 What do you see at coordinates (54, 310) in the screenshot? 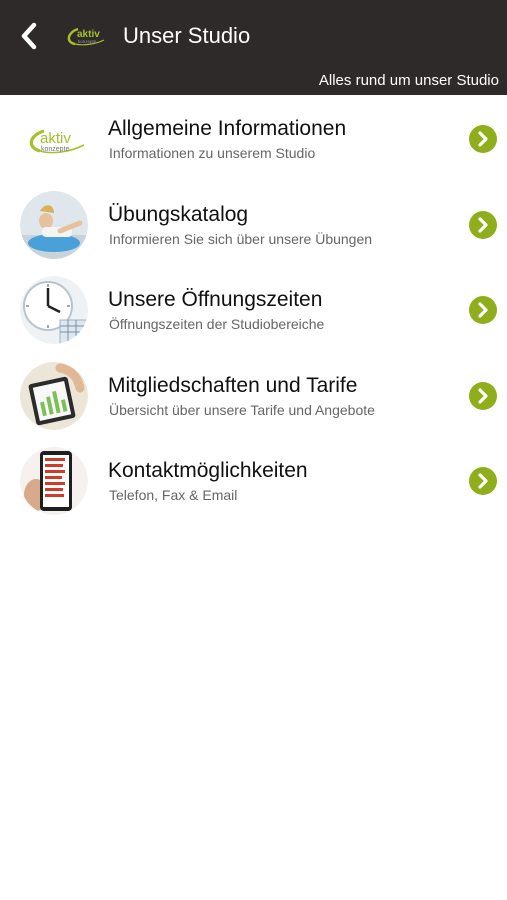
I see `clock-and-calendar-photo` at bounding box center [54, 310].